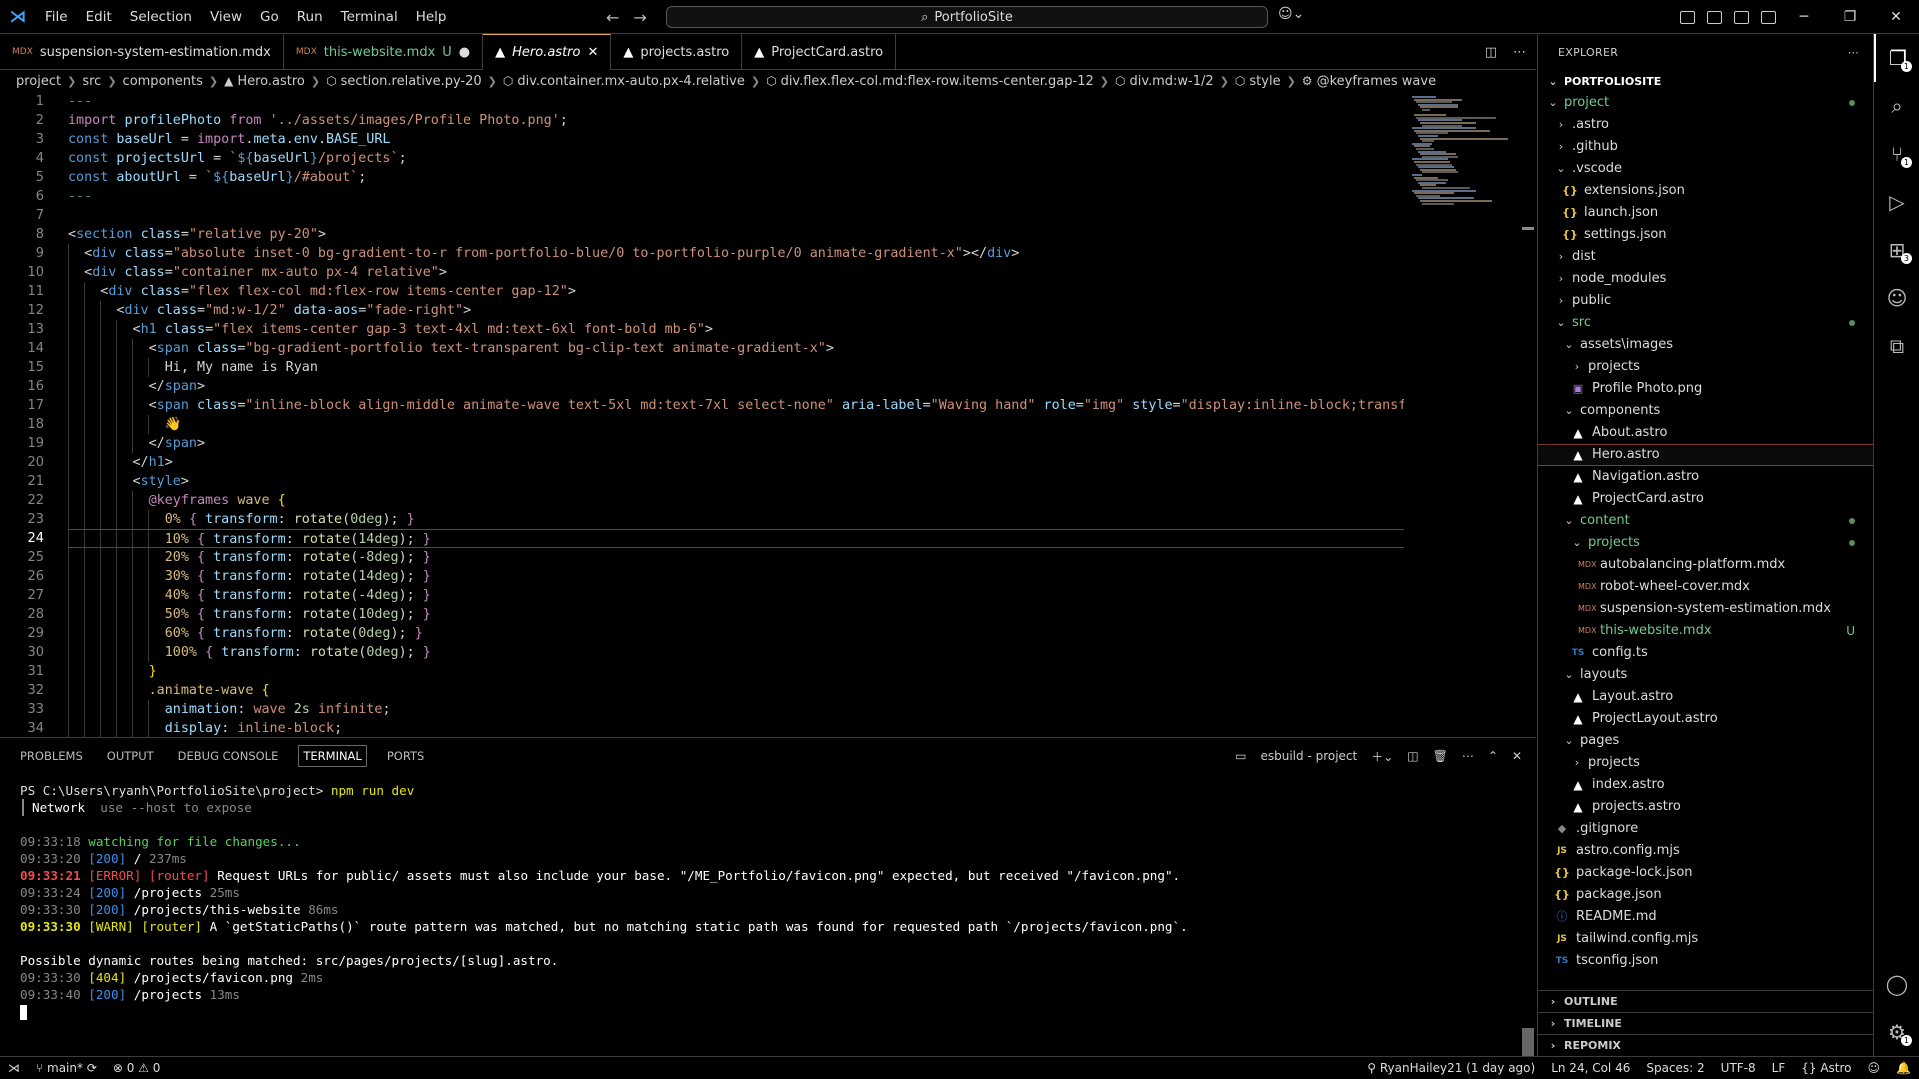 The width and height of the screenshot is (1919, 1079). Describe the element at coordinates (1705, 213) in the screenshot. I see `file-item: {} launch.json` at that location.